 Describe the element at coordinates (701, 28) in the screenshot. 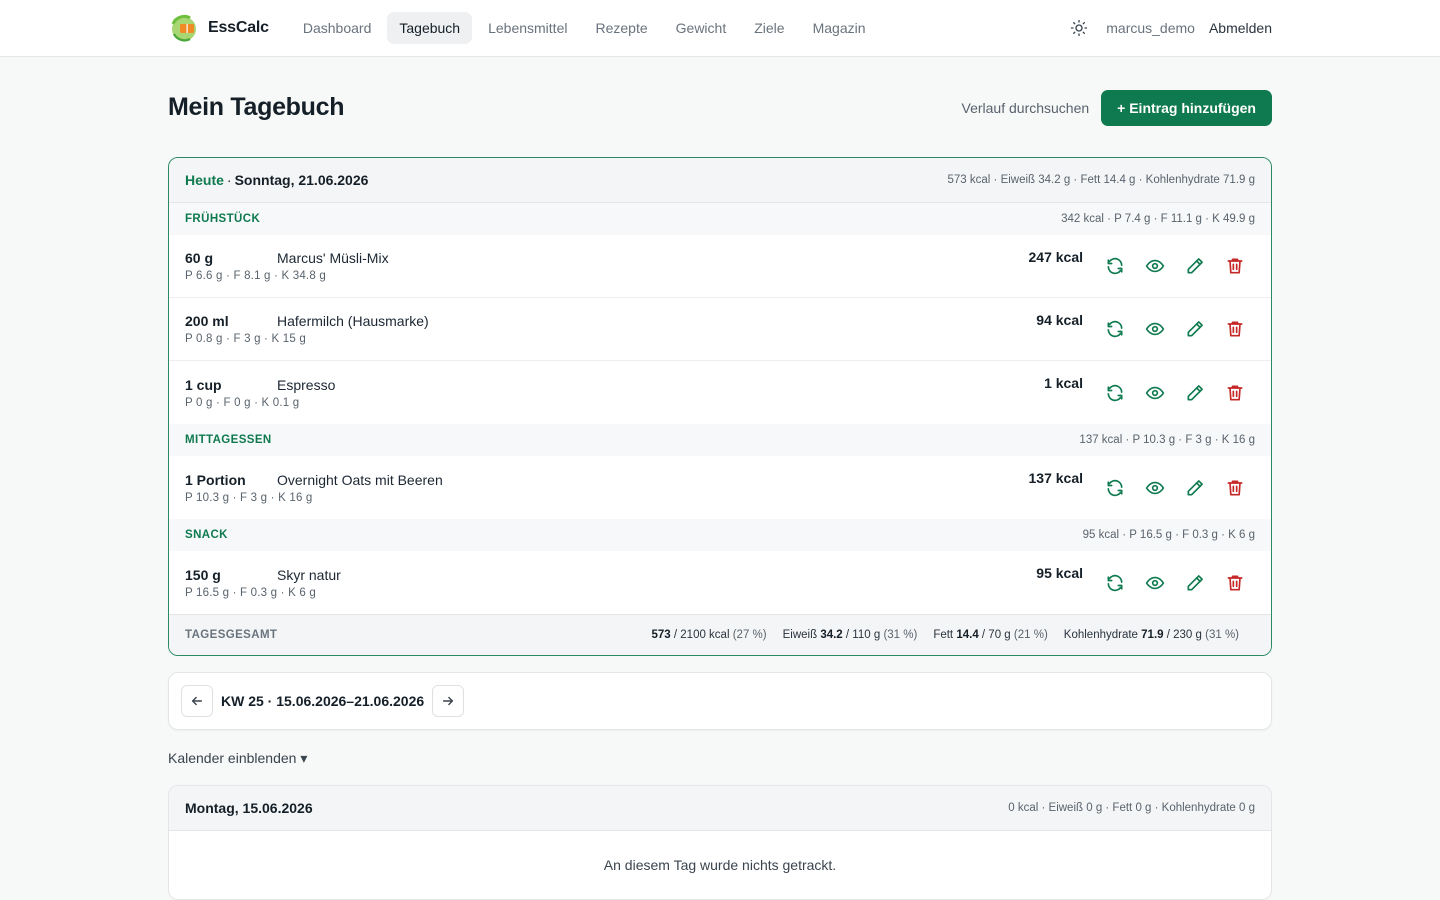

I see `nav-item-gewicht: Gewicht` at that location.